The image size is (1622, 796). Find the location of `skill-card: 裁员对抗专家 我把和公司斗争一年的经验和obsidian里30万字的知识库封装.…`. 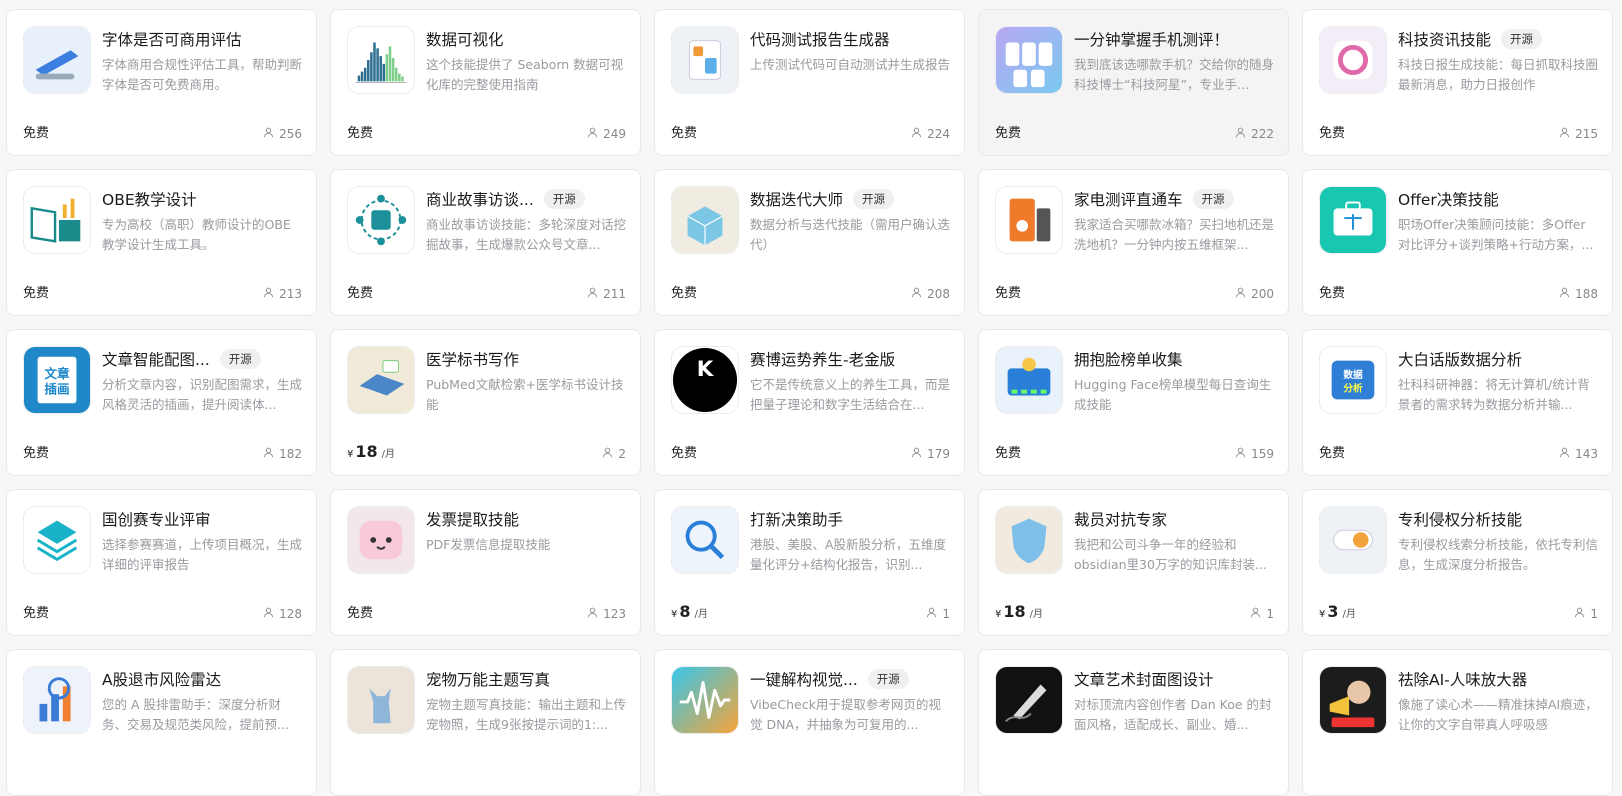

skill-card: 裁员对抗专家 我把和公司斗争一年的经验和obsidian里30万字的知识库封装.… is located at coordinates (1133, 562).